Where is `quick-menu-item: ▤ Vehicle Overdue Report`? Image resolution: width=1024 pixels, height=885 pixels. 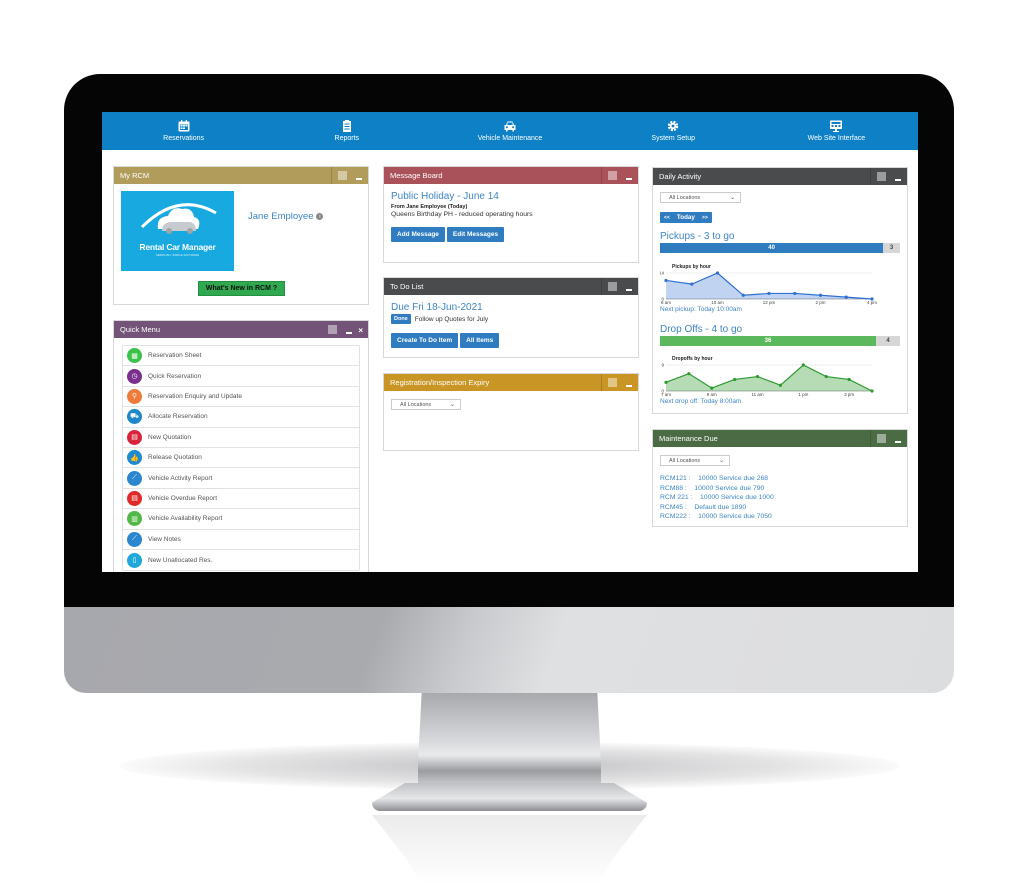
quick-menu-item: ▤ Vehicle Overdue Report is located at coordinates (241, 499).